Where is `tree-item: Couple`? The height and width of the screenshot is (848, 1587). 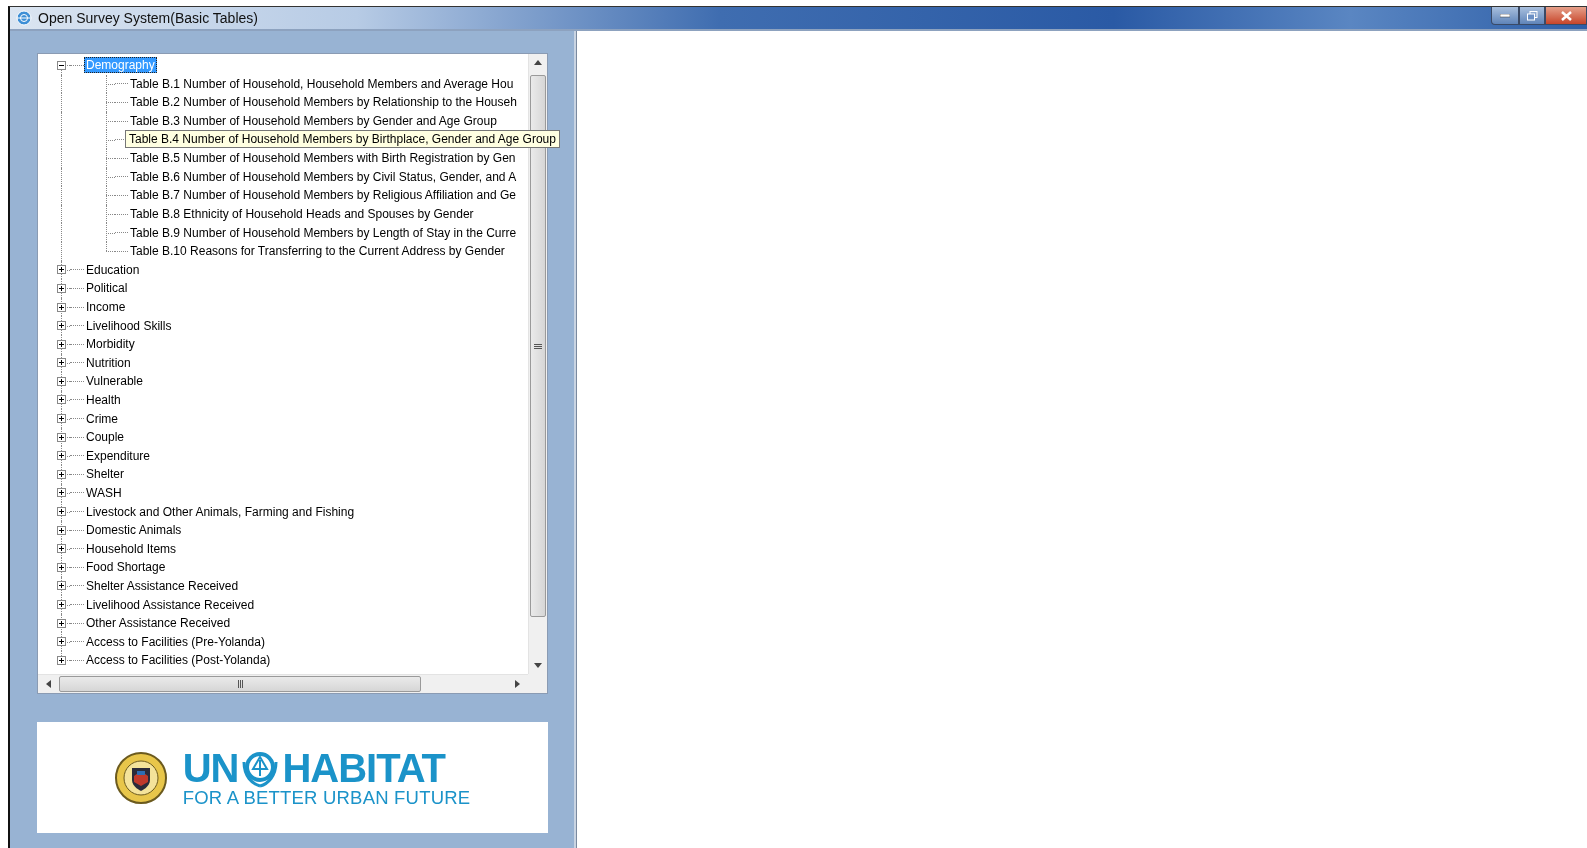
tree-item: Couple is located at coordinates (105, 437).